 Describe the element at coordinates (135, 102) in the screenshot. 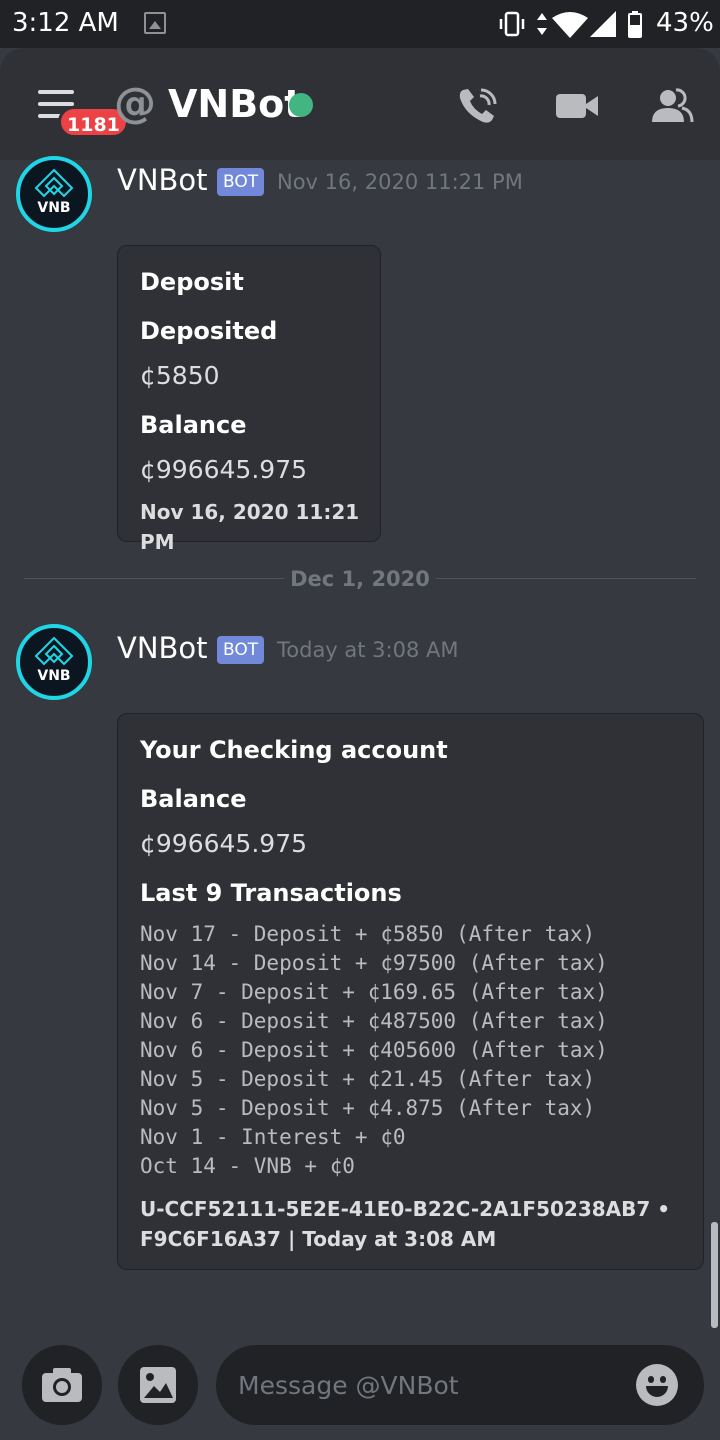

I see `at-icon: @` at that location.